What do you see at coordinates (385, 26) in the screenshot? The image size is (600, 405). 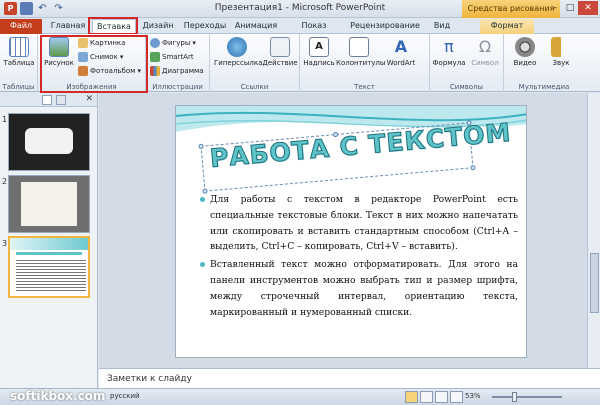 I see `tab-review: Рецензирование` at bounding box center [385, 26].